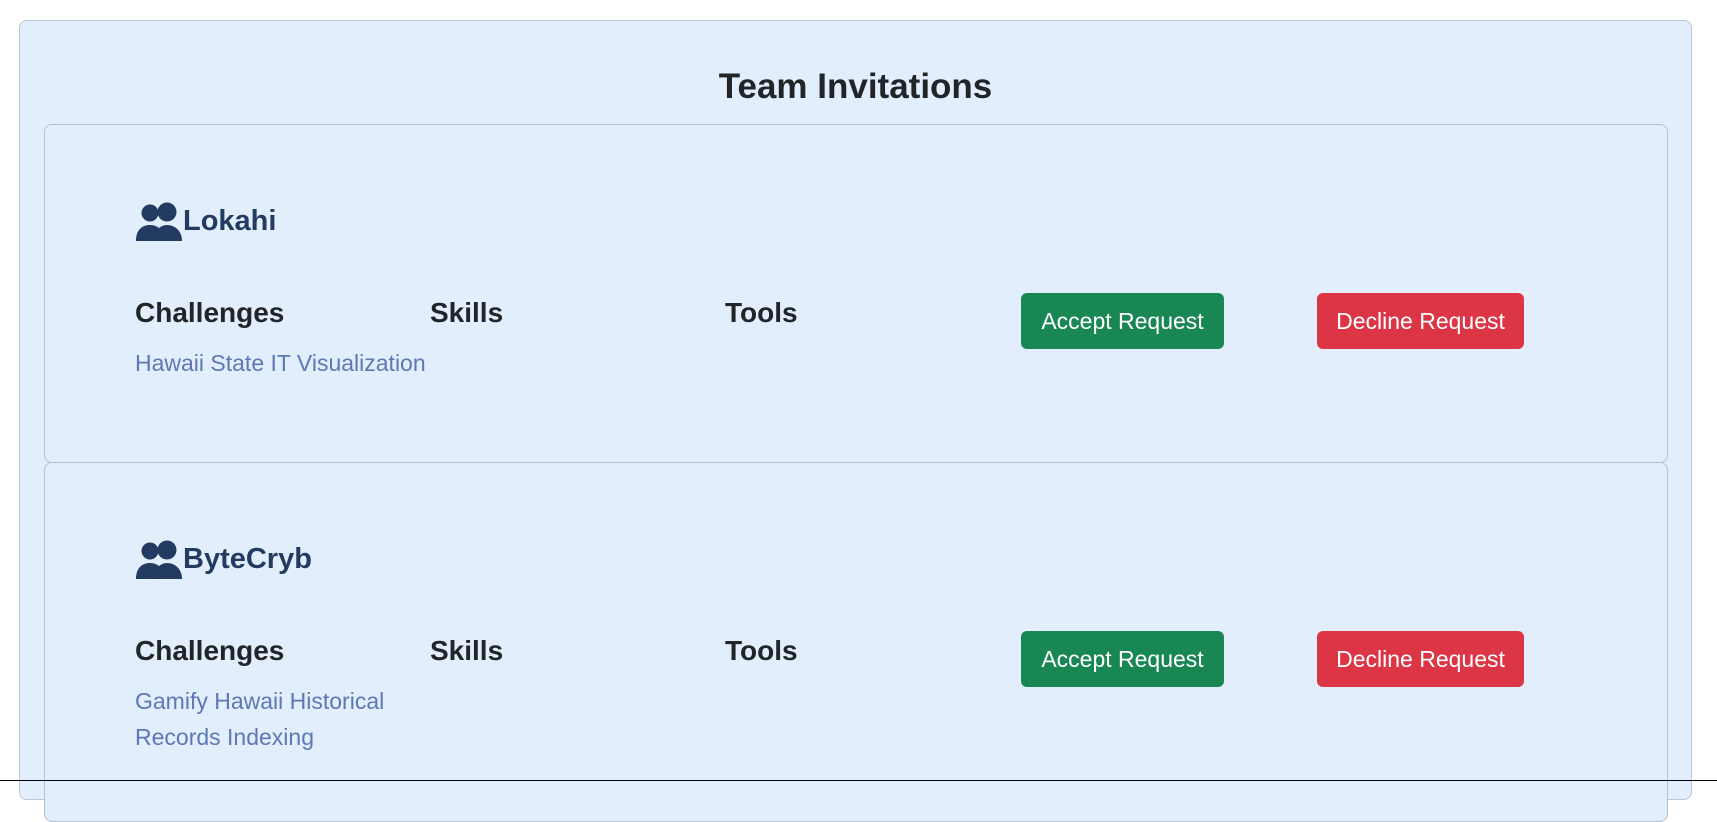 This screenshot has width=1717, height=822. Describe the element at coordinates (230, 221) in the screenshot. I see `team-name: Lokahi` at that location.